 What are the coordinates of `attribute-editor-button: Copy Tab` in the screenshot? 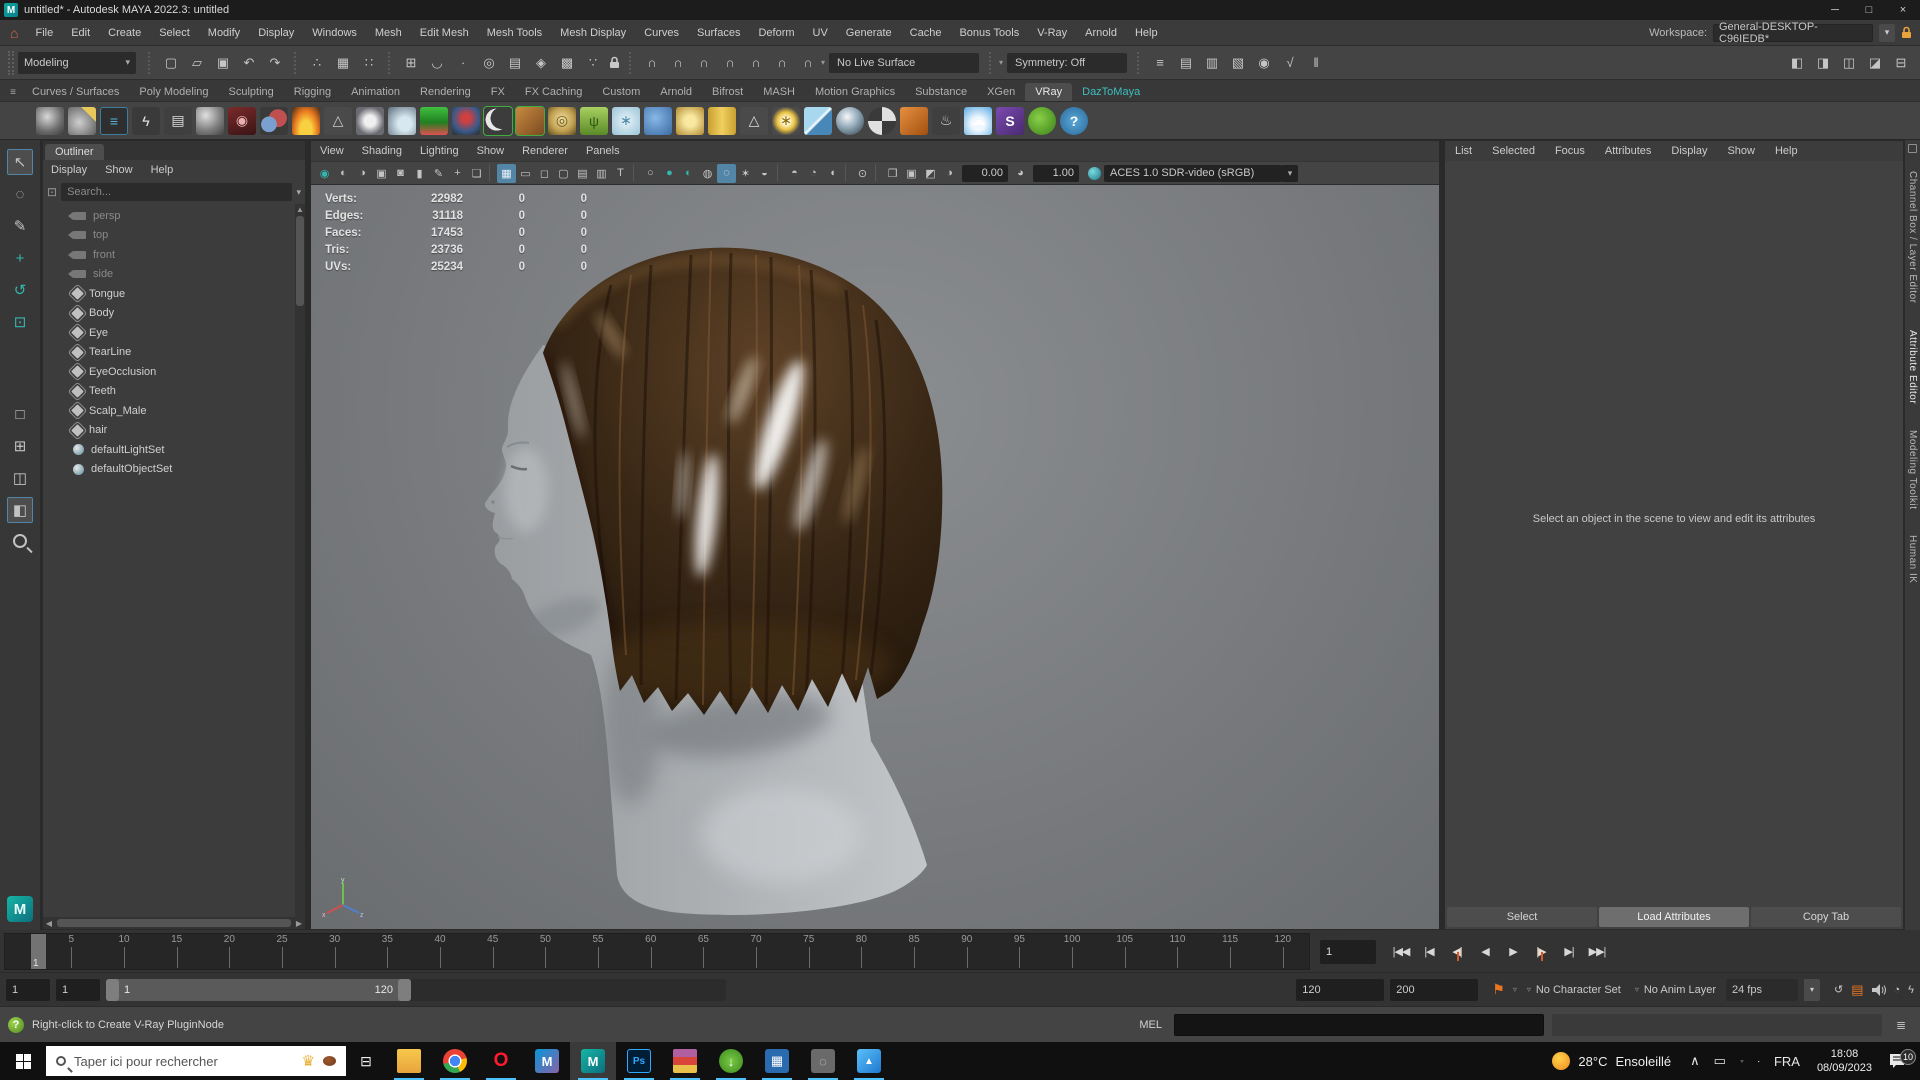 It's located at (1826, 917).